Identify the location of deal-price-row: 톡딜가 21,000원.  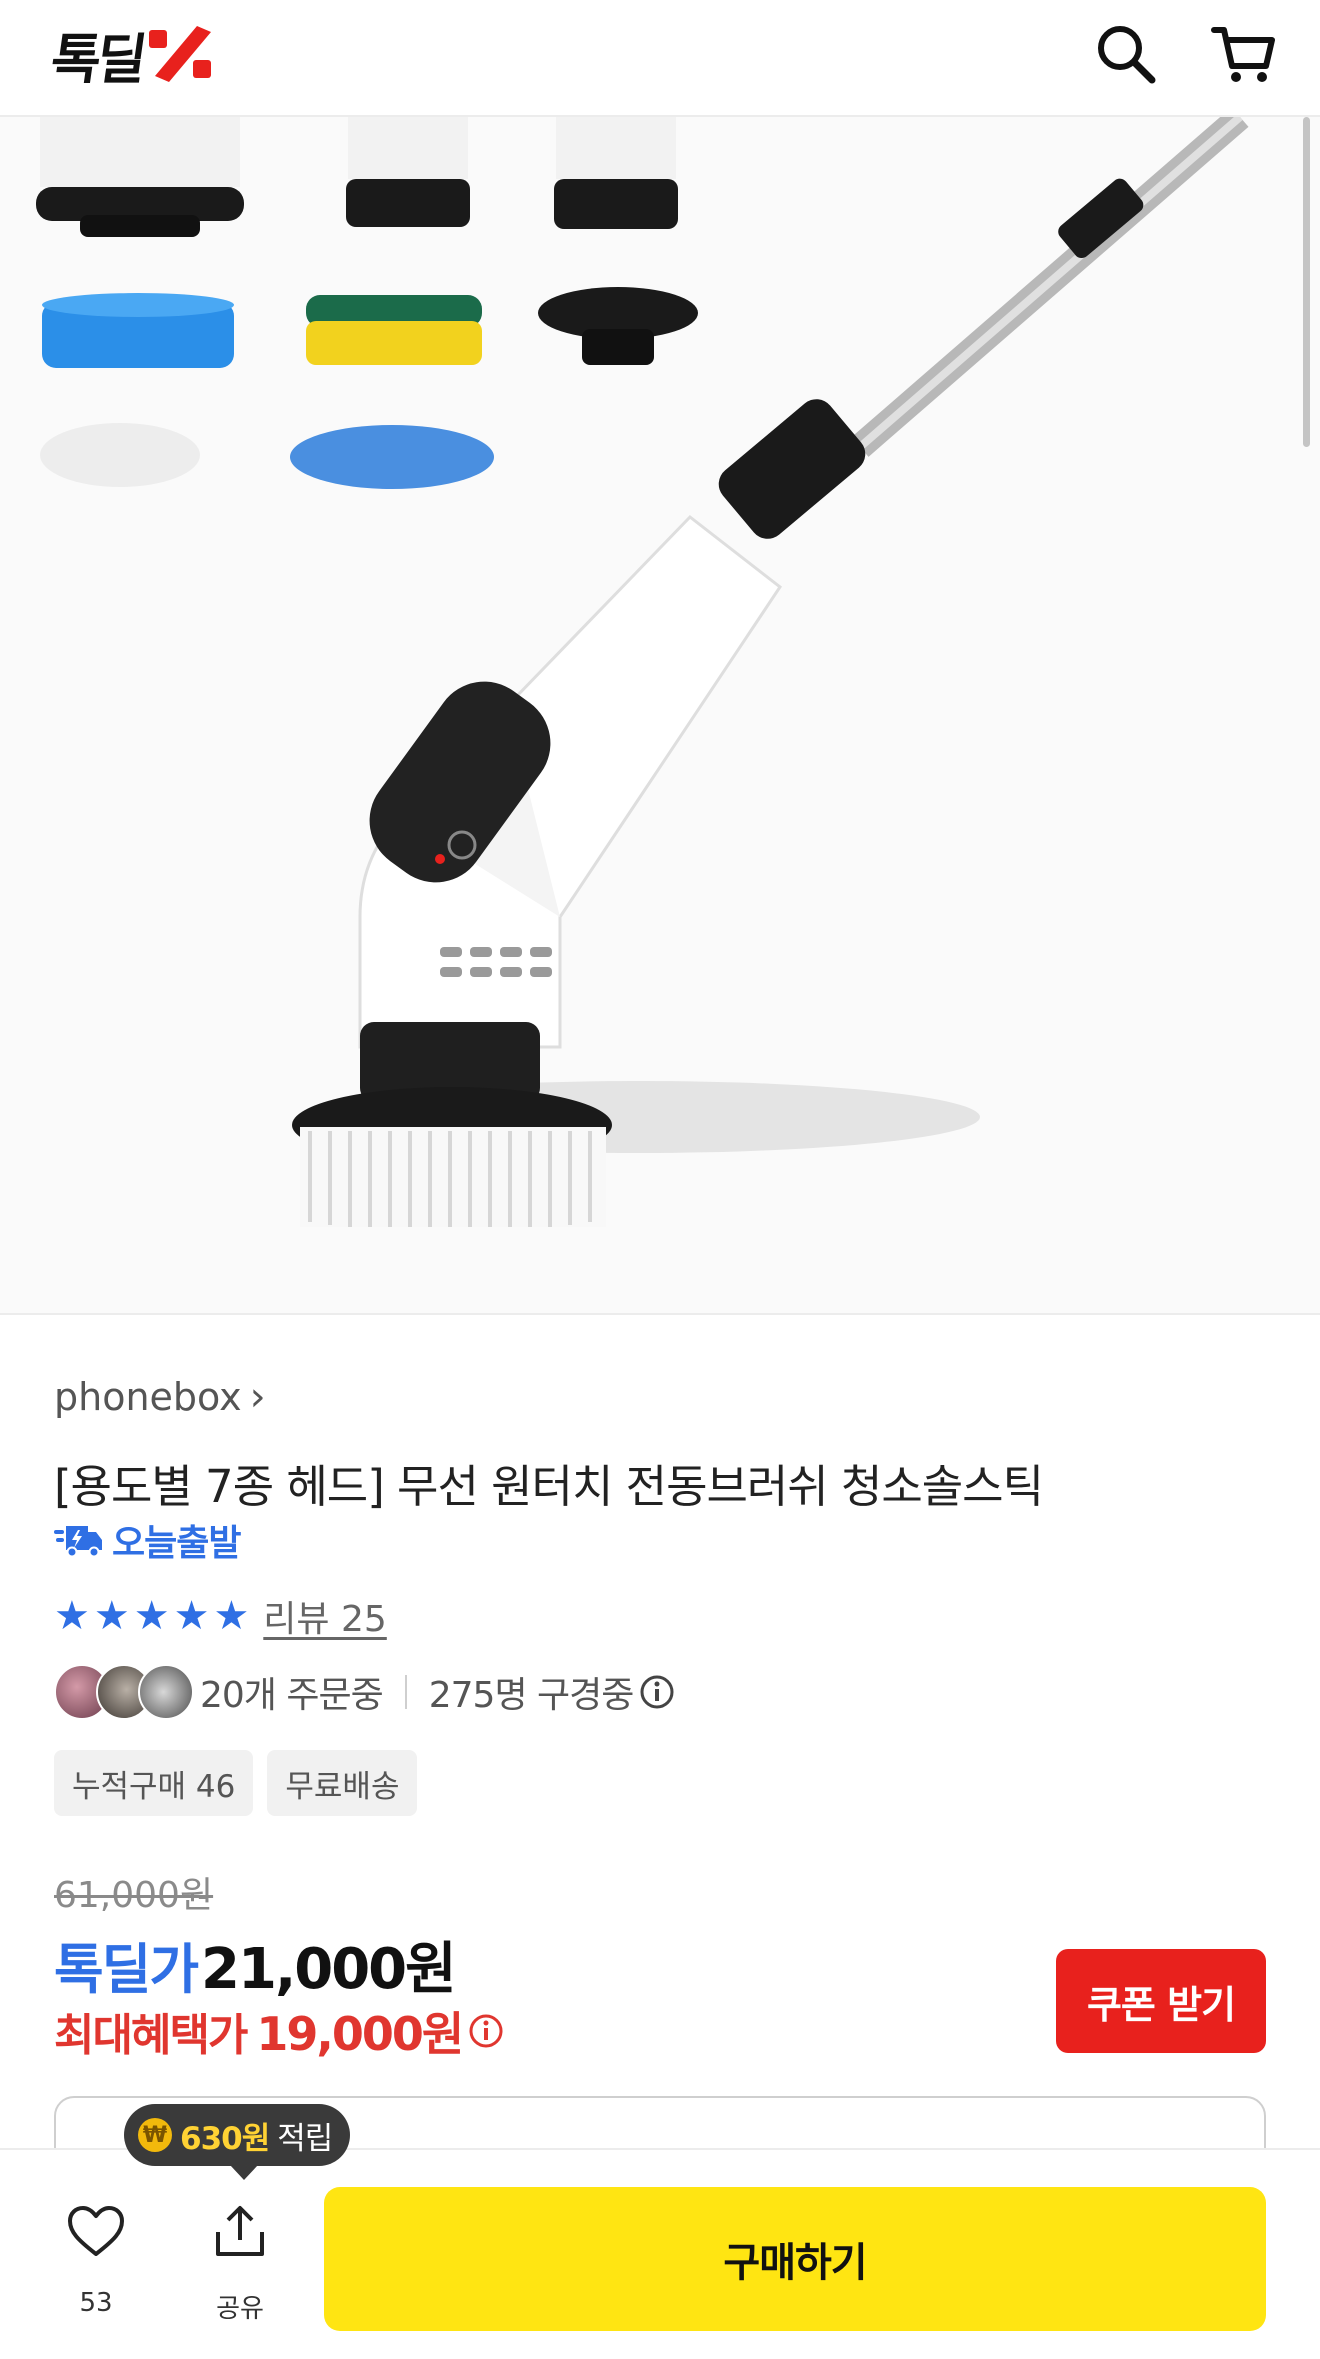
(255, 1964).